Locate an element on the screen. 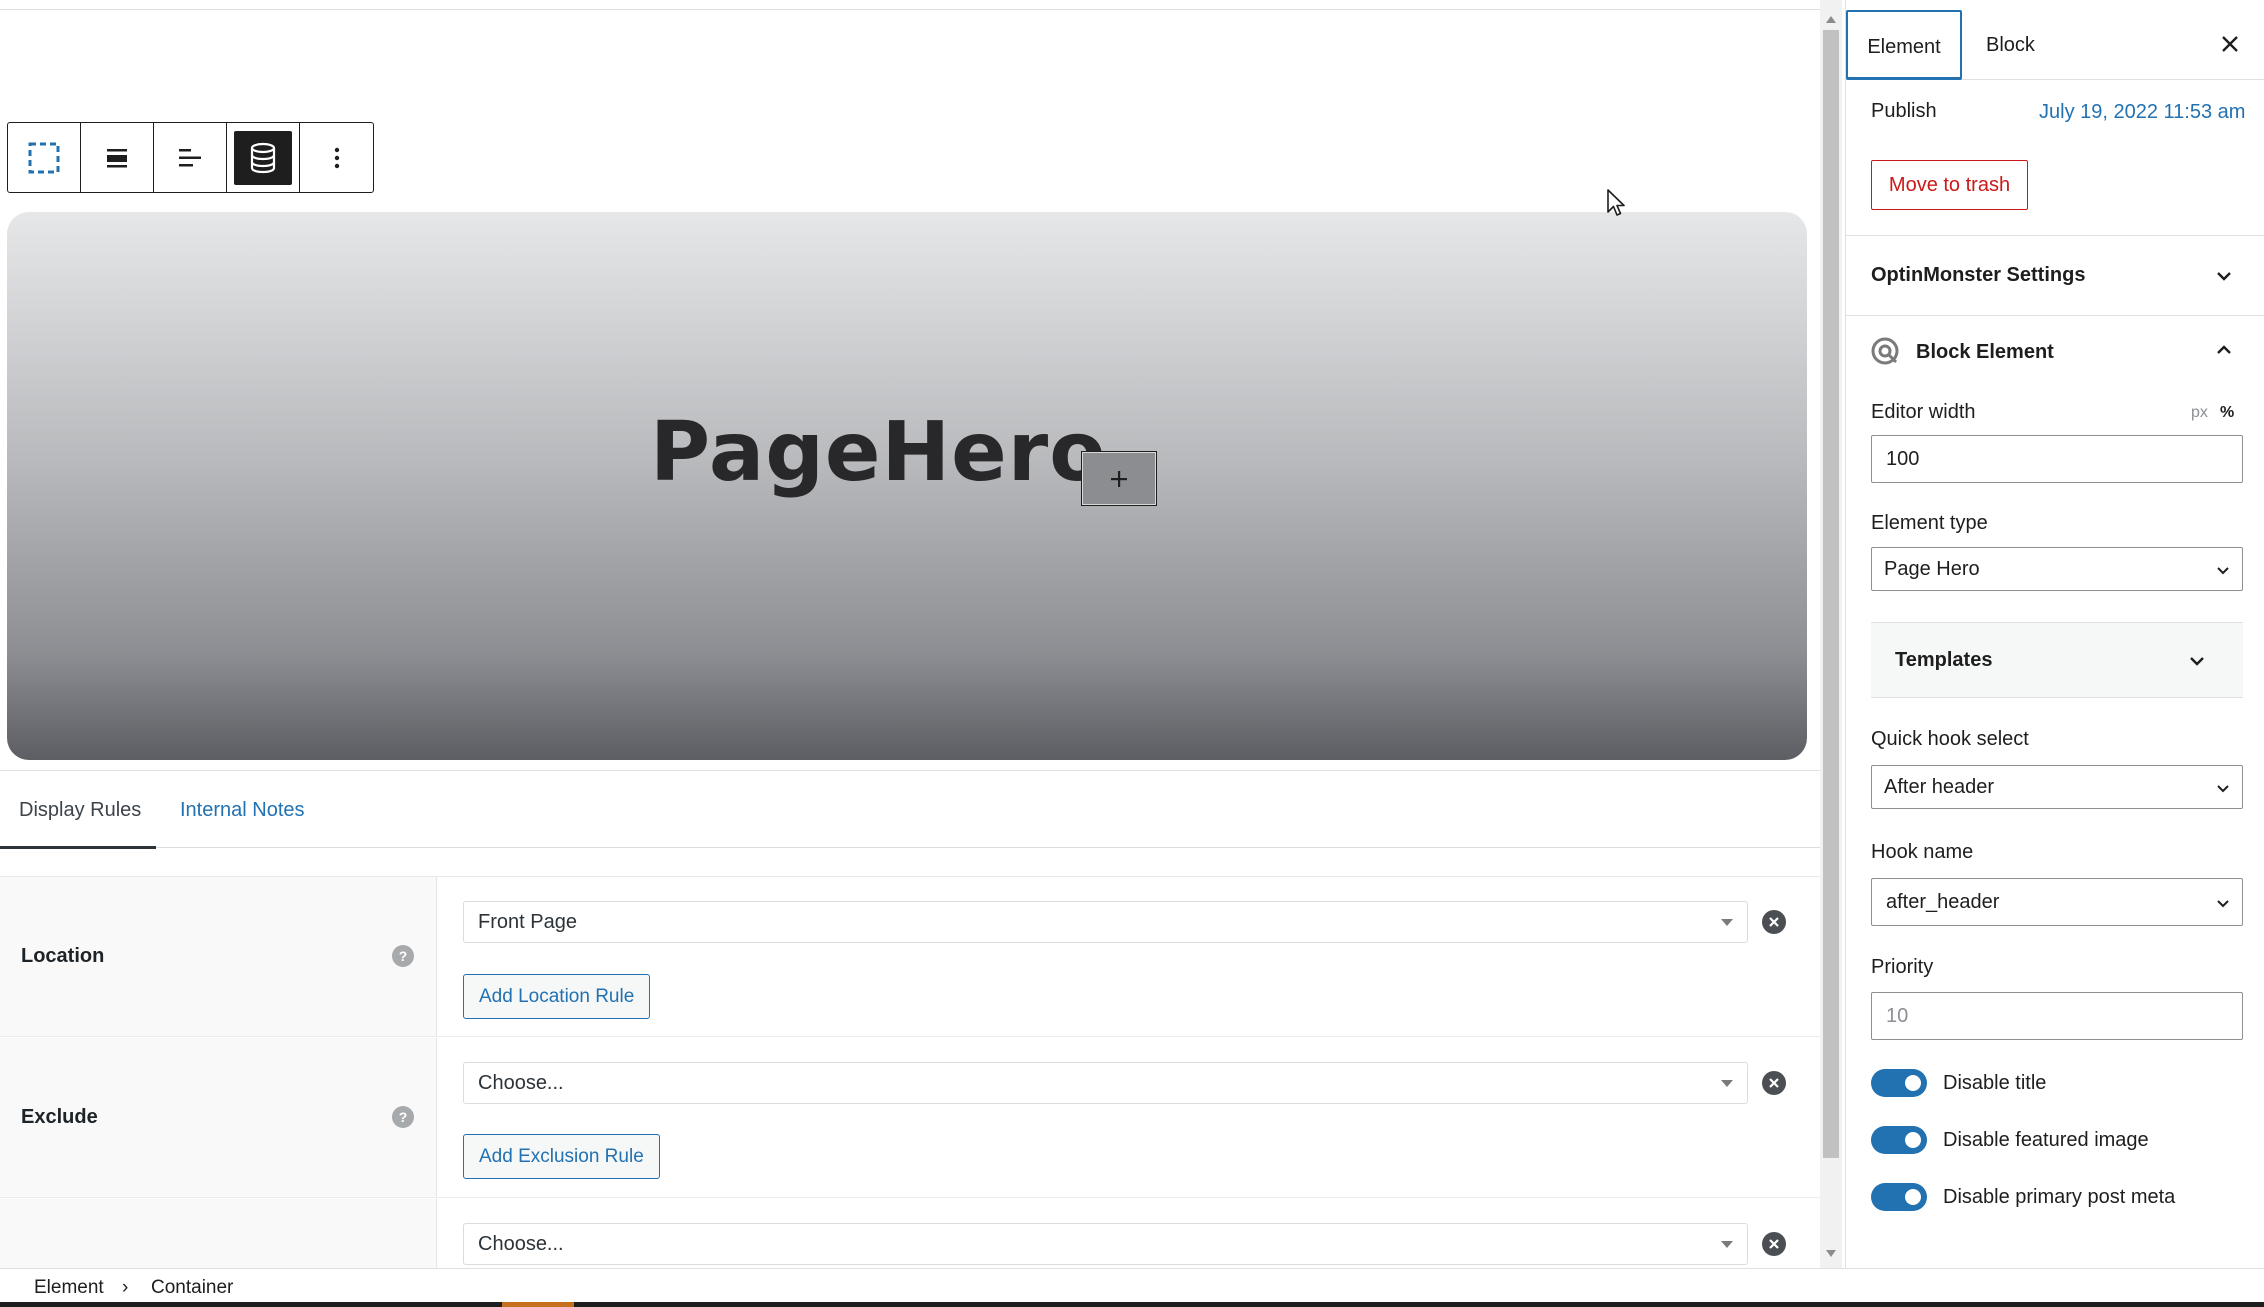 Image resolution: width=2264 pixels, height=1307 pixels. block-element-panel-title: Block Element is located at coordinates (1985, 352).